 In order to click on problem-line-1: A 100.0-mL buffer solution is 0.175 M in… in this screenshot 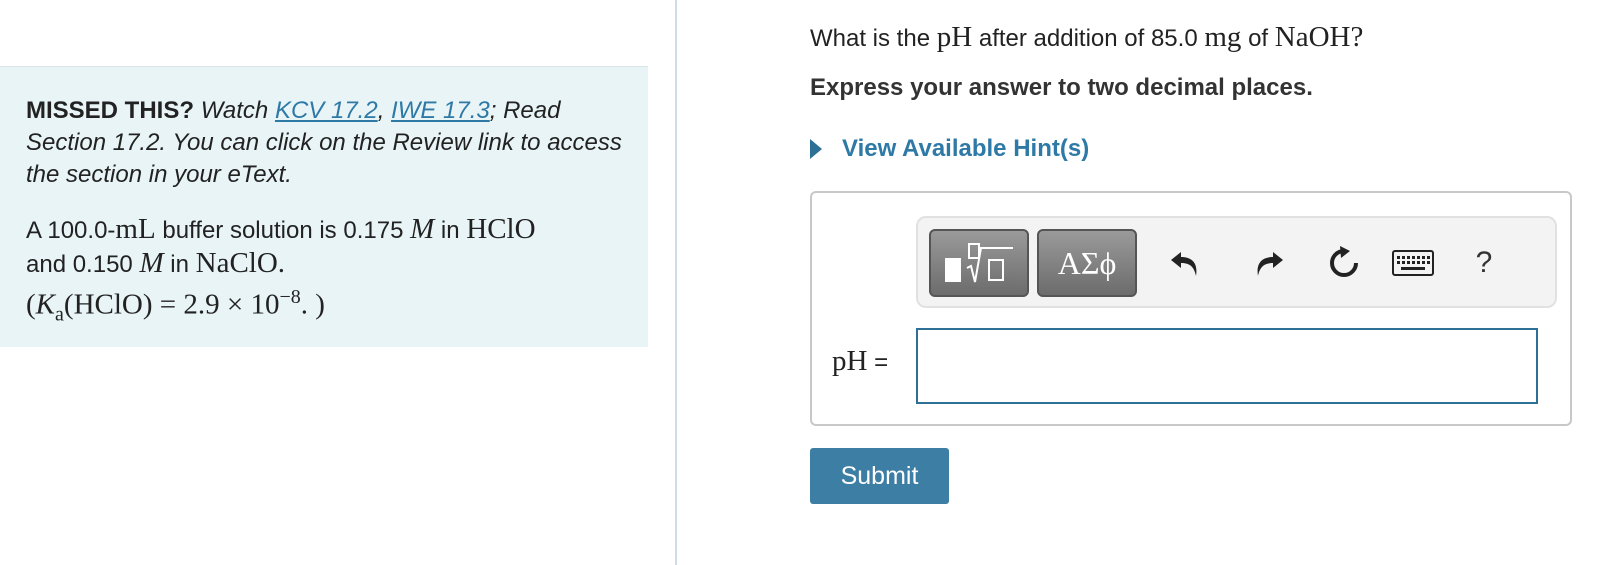, I will do `click(324, 230)`.